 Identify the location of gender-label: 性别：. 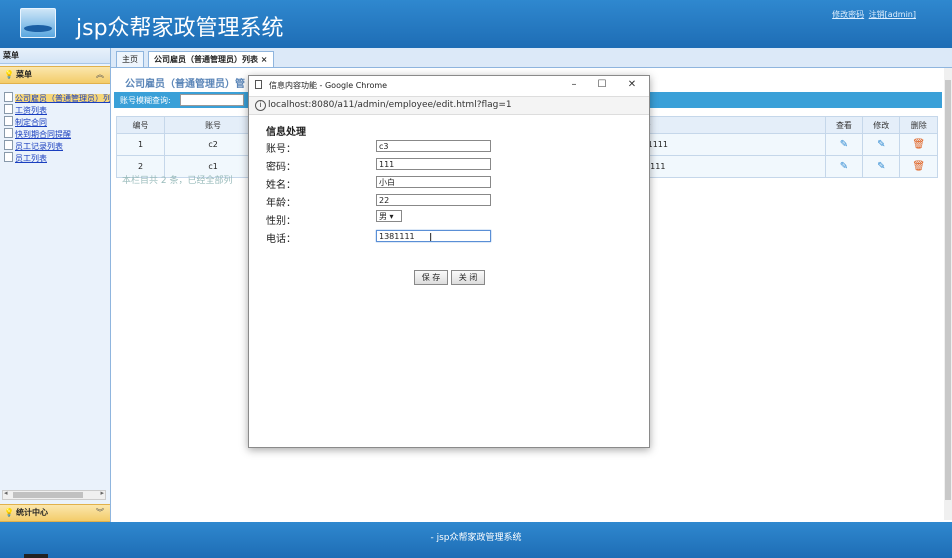
(281, 221).